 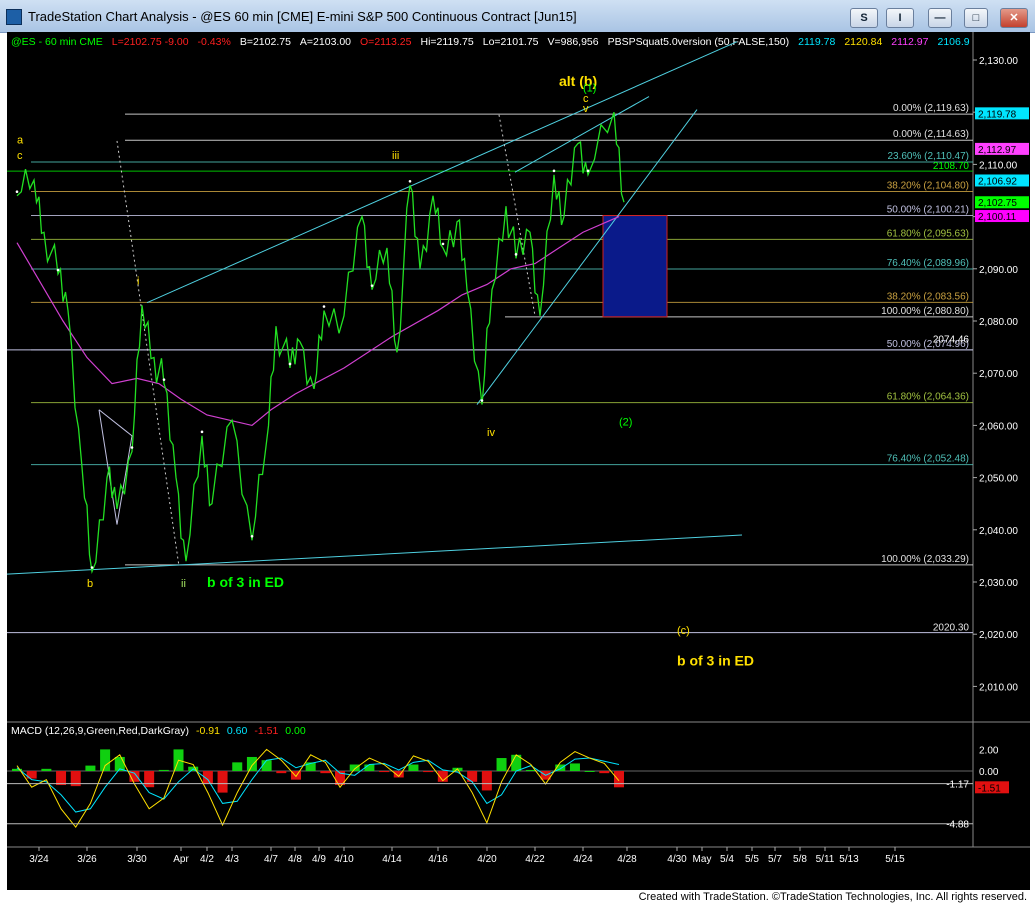 What do you see at coordinates (87, 859) in the screenshot?
I see `time-tick-label: 3/26` at bounding box center [87, 859].